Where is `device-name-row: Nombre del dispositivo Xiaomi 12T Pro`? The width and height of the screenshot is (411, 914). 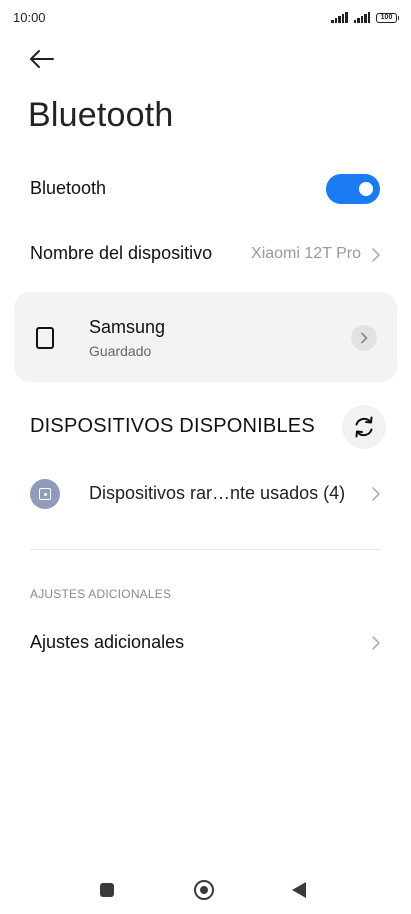
device-name-row: Nombre del dispositivo Xiaomi 12T Pro is located at coordinates (205, 255).